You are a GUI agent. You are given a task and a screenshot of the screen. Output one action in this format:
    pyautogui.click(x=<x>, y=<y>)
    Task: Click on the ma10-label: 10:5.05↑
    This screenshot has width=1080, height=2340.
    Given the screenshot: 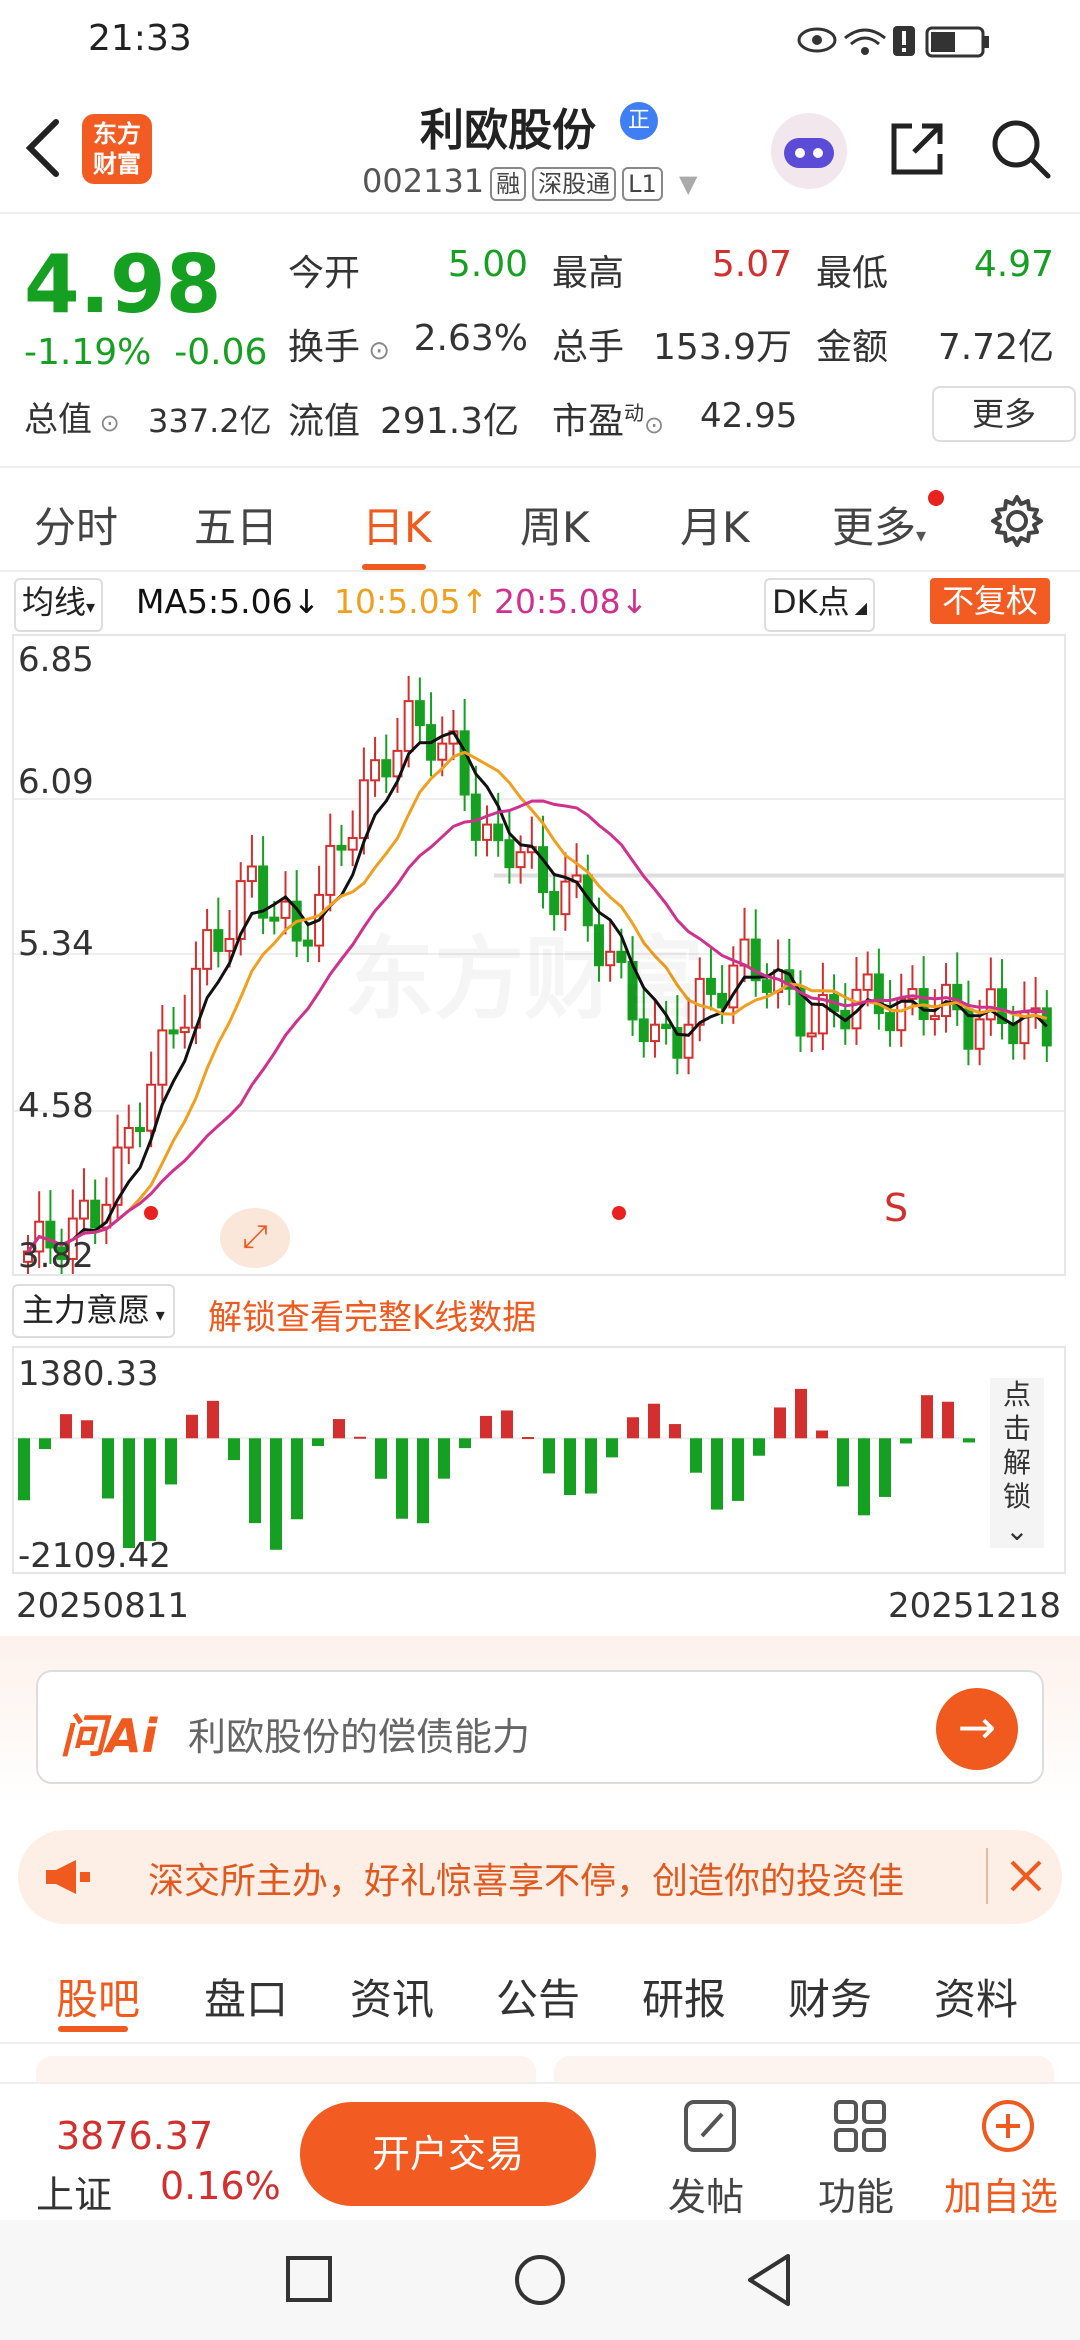 What is the action you would take?
    pyautogui.click(x=411, y=601)
    